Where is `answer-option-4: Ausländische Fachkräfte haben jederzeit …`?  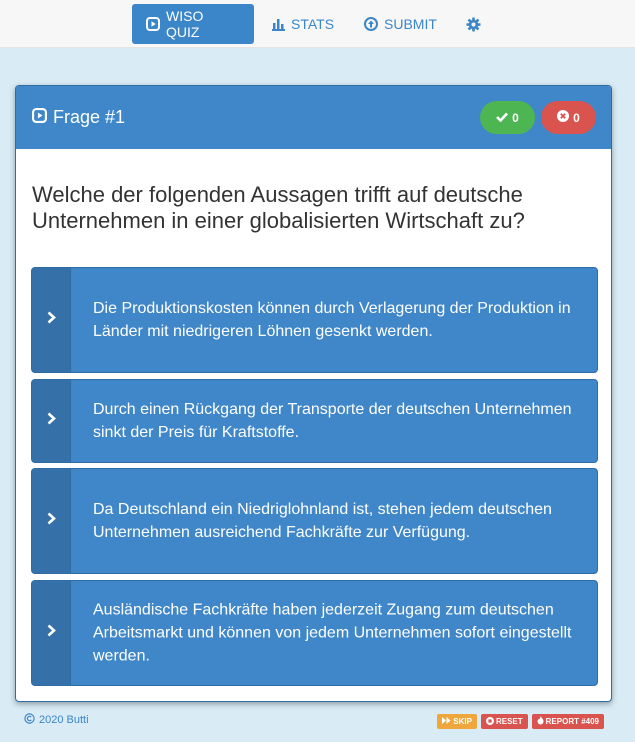
answer-option-4: Ausländische Fachkräfte haben jederzeit … is located at coordinates (314, 633).